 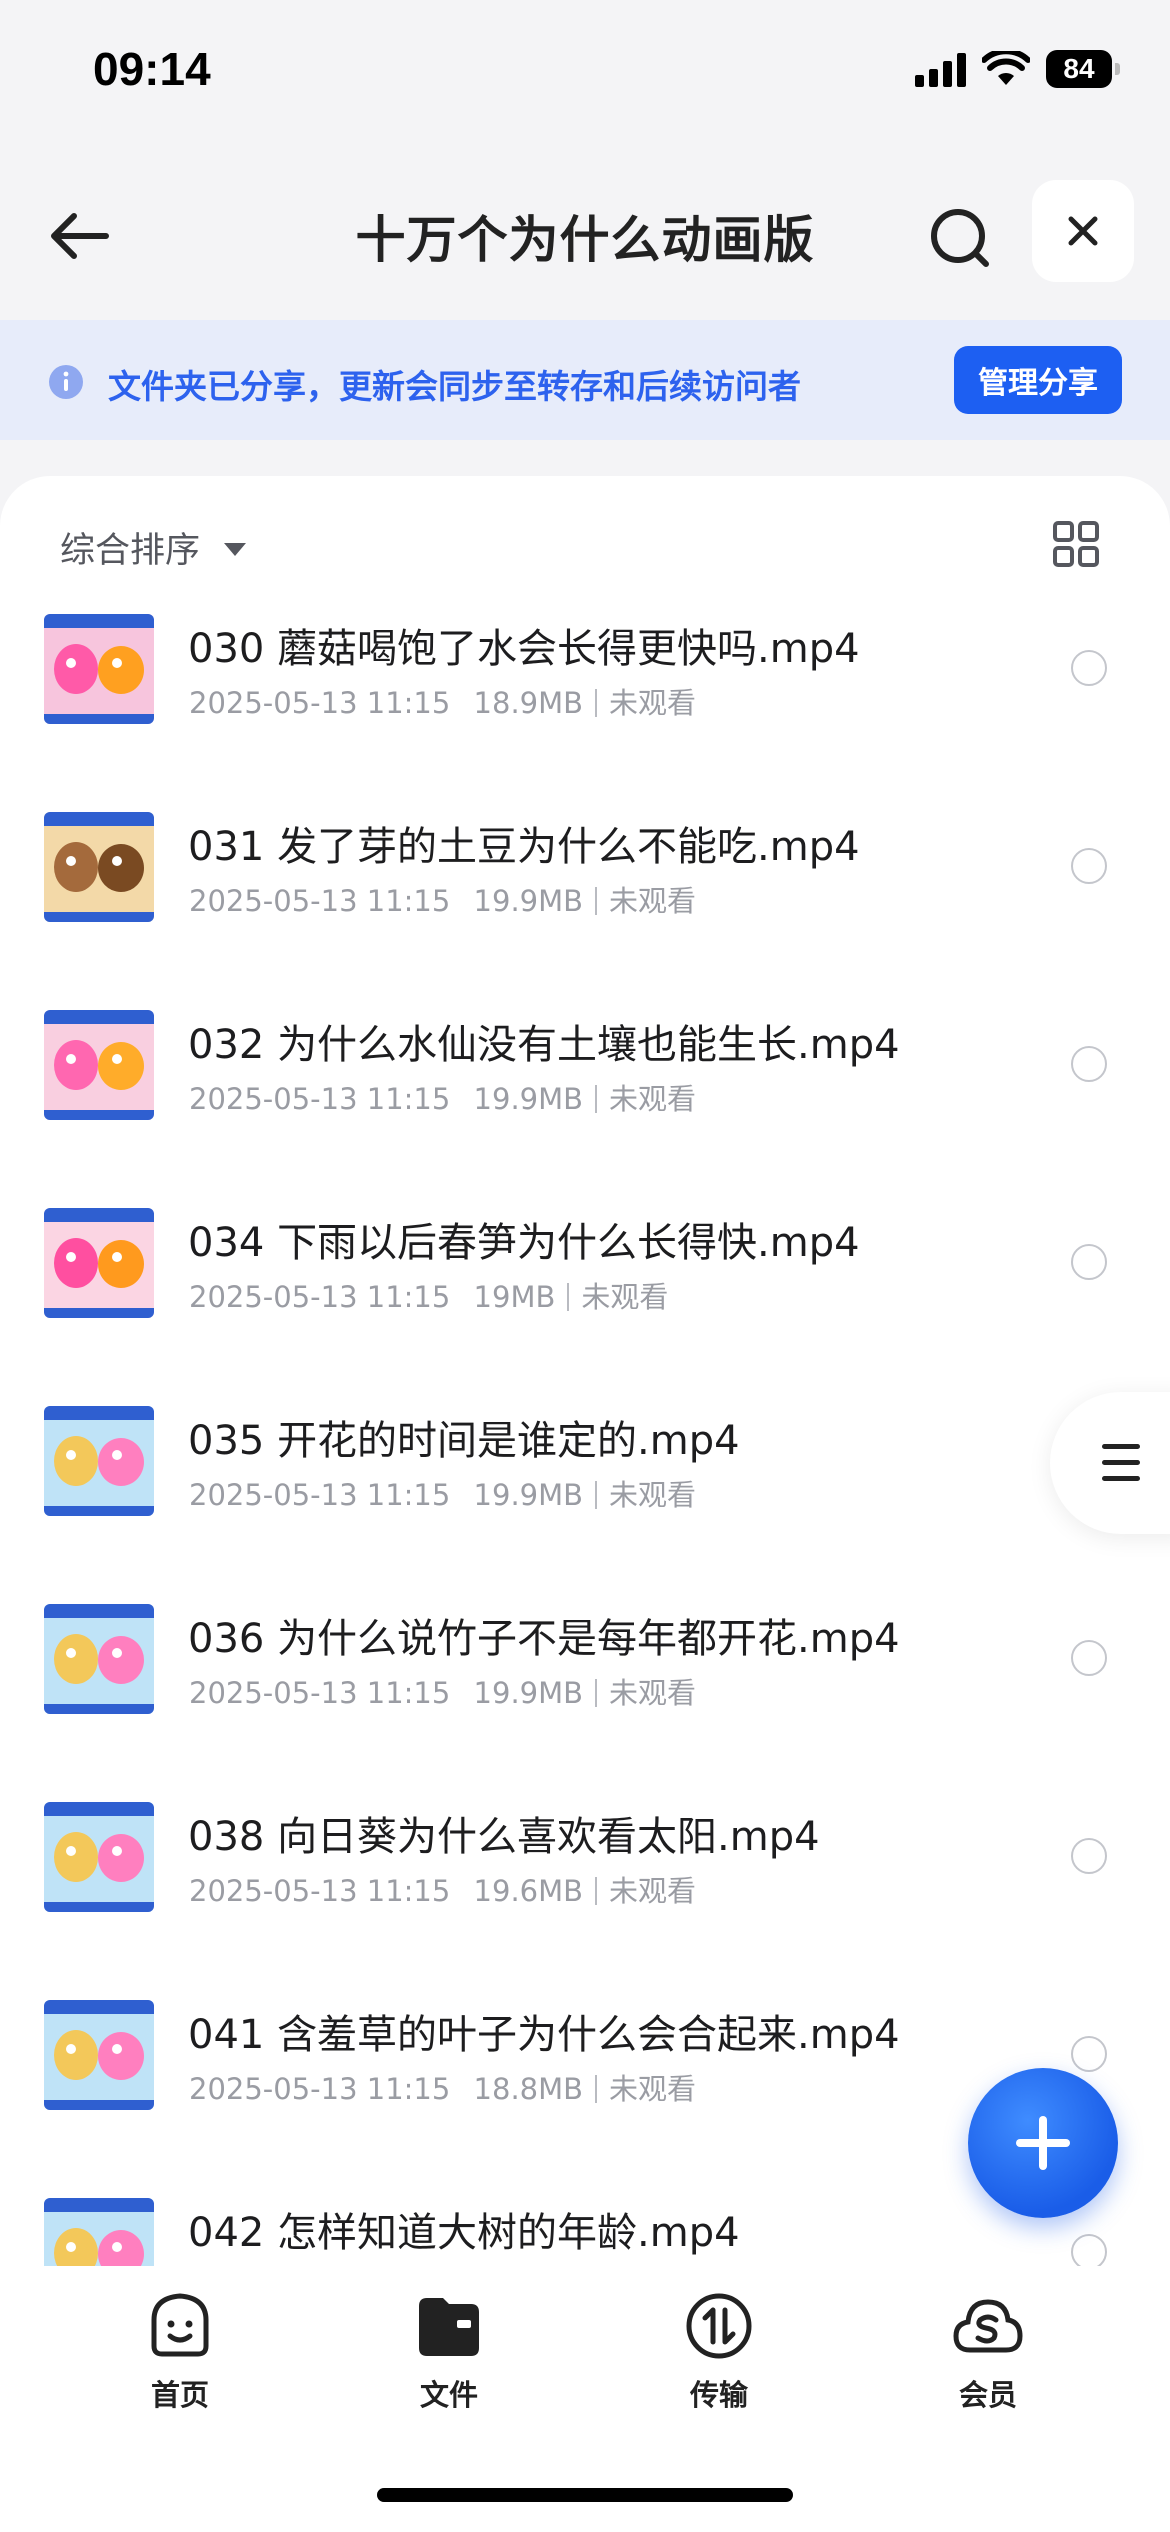 I want to click on file-name: 042 怎样知道大树的年龄.mp4, so click(x=464, y=2233).